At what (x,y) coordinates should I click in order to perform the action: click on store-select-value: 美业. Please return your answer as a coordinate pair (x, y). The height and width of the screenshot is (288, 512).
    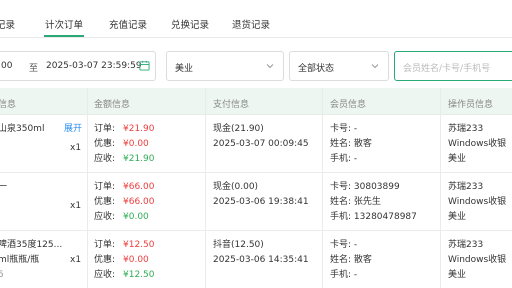
    Looking at the image, I should click on (184, 69).